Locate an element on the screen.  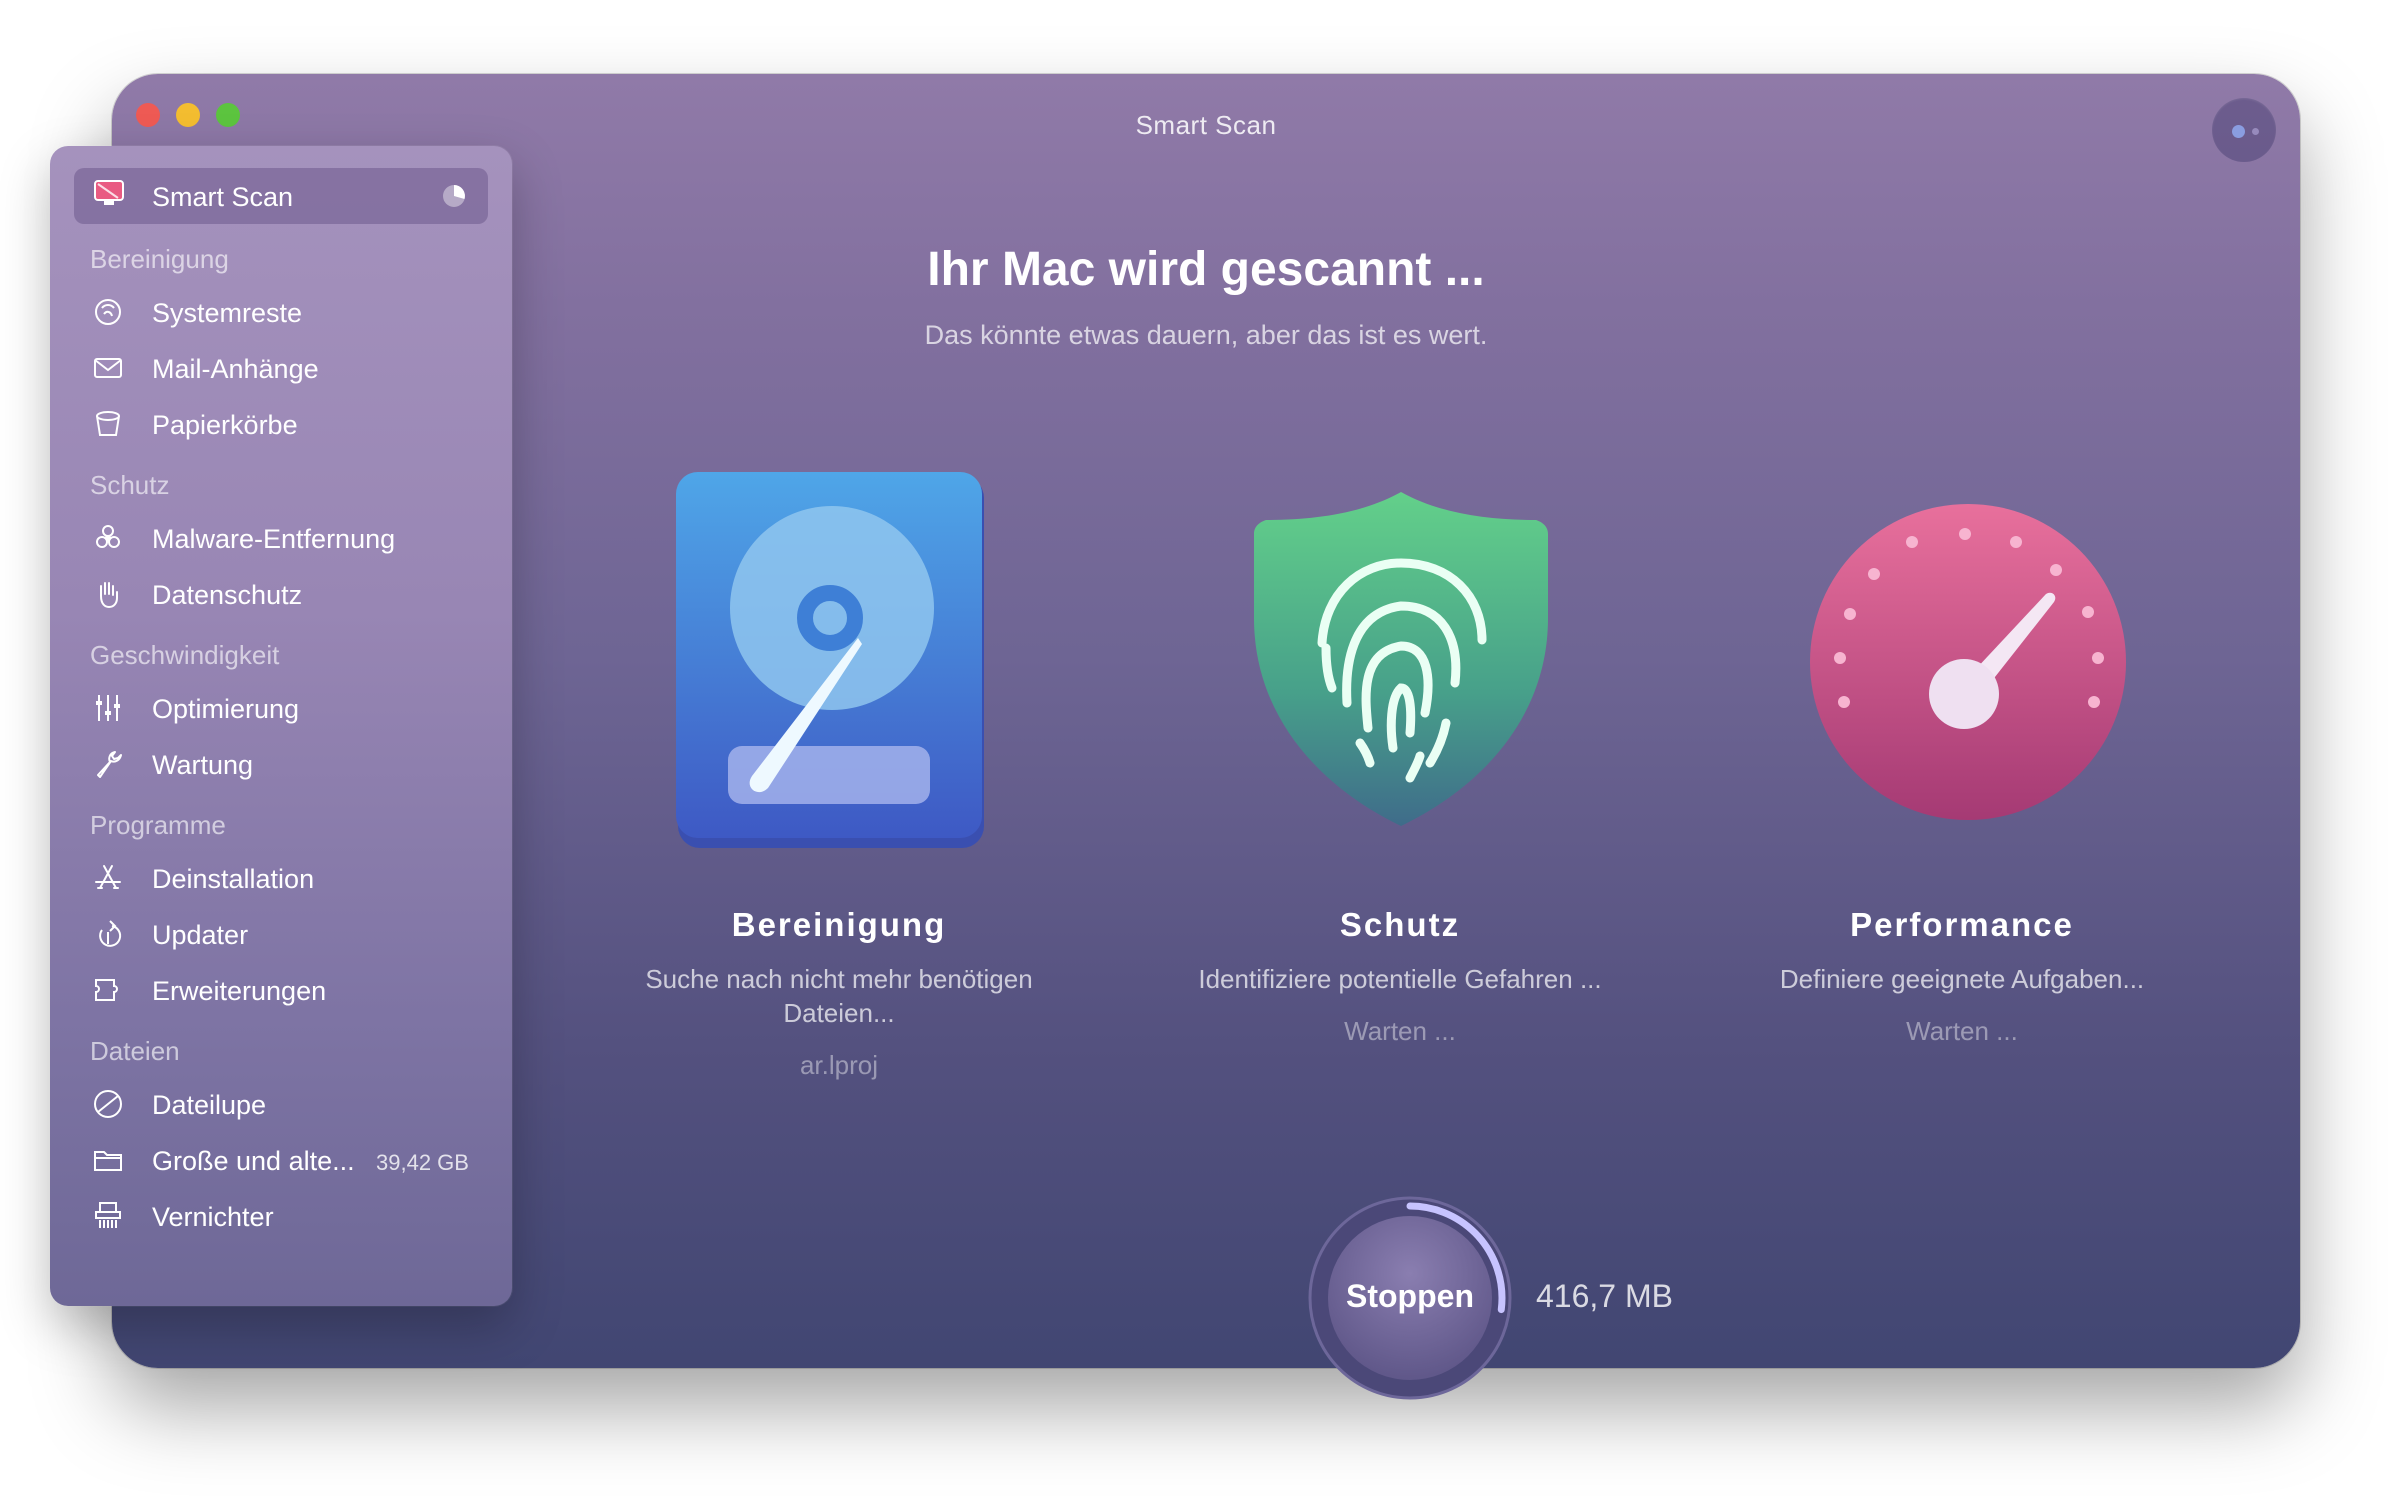
sidebar-item-optimierung: Optimierung is located at coordinates (281, 708).